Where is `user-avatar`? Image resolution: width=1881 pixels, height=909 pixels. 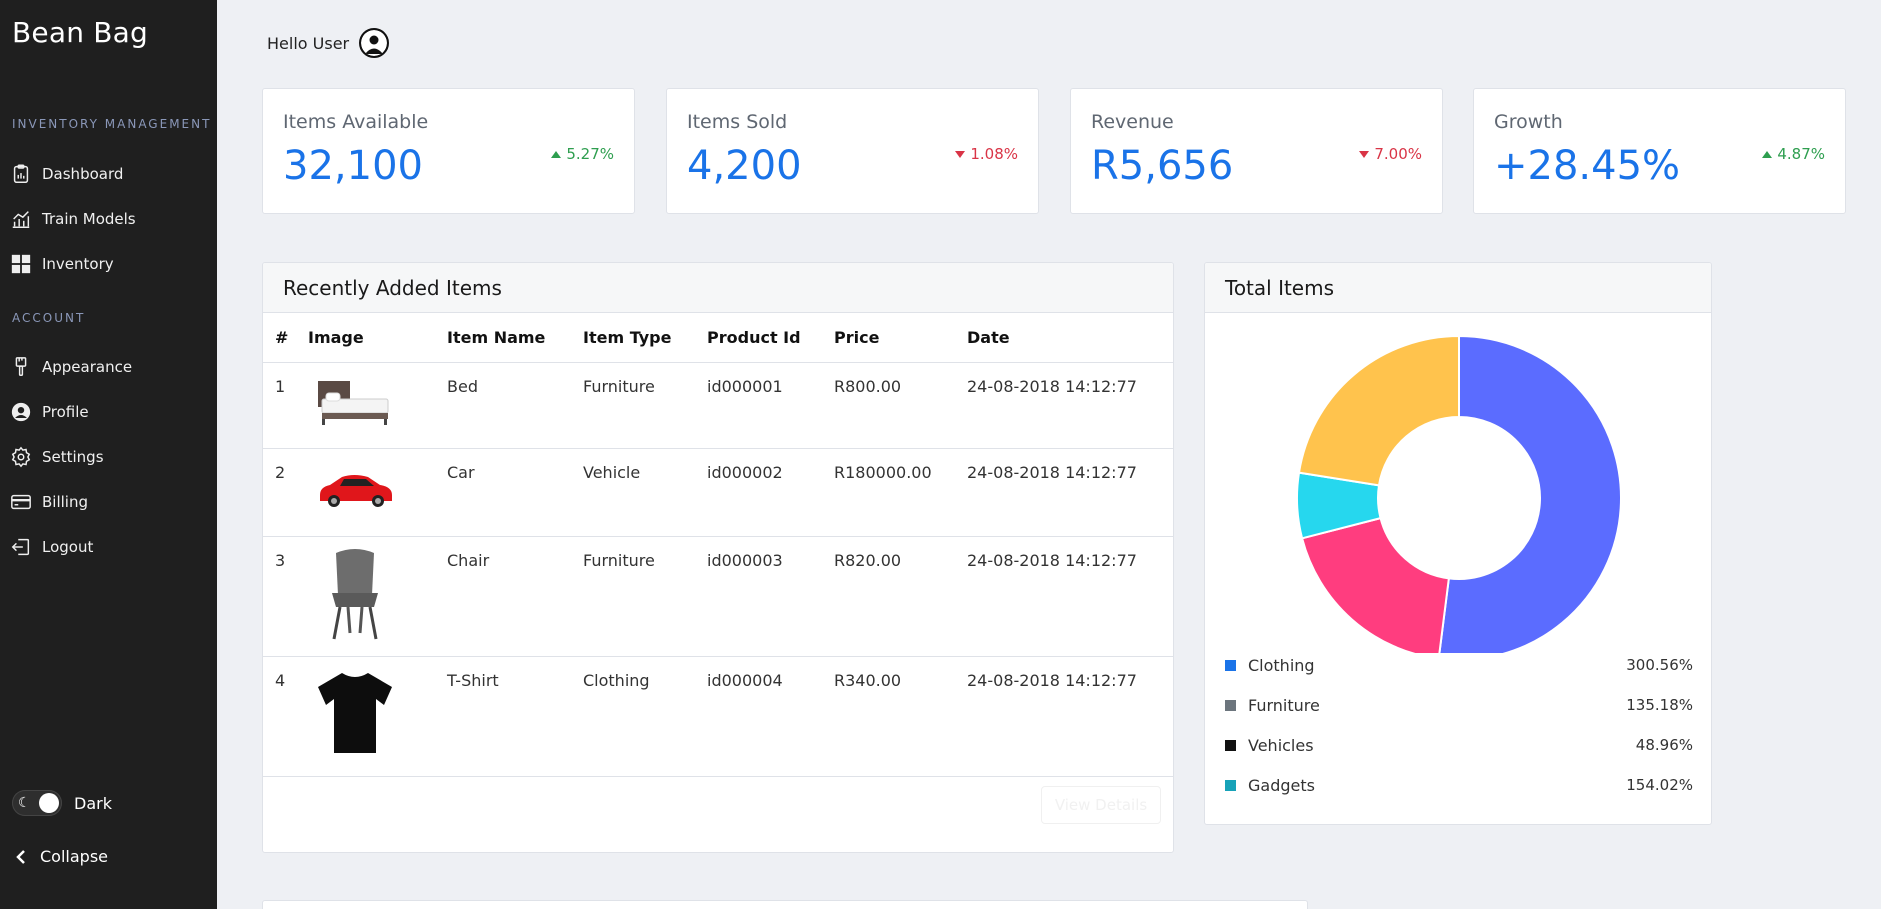 user-avatar is located at coordinates (374, 43).